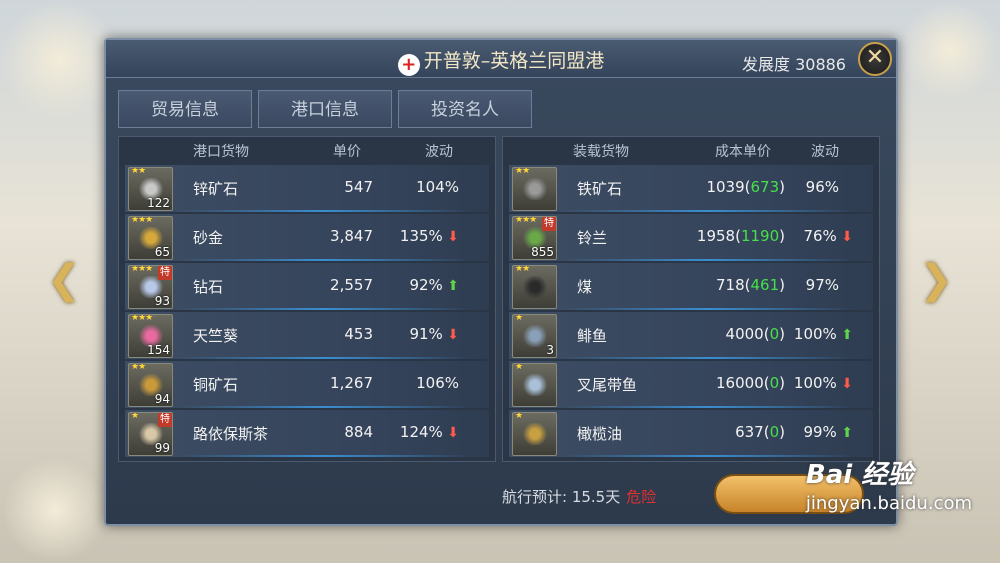  Describe the element at coordinates (358, 187) in the screenshot. I see `goods-price: 547` at that location.